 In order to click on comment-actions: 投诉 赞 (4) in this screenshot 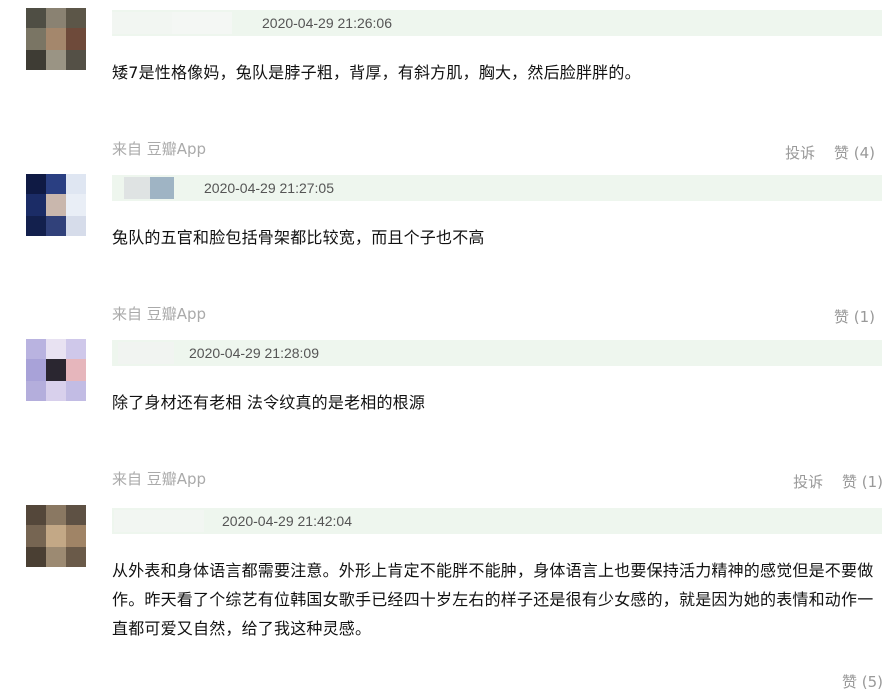, I will do `click(823, 152)`.